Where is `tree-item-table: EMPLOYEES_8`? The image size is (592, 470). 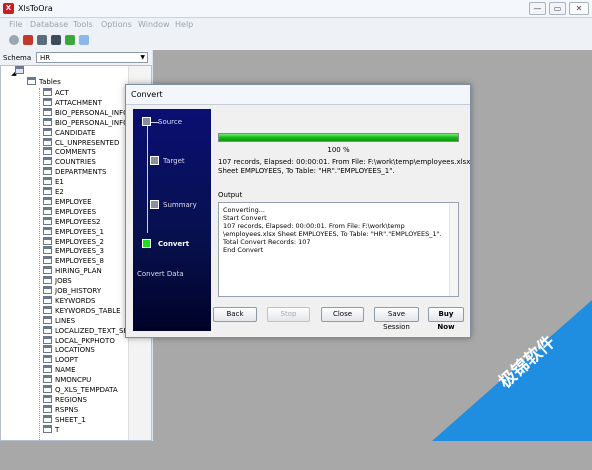
tree-item-table: EMPLOYEES_8 is located at coordinates (73, 261).